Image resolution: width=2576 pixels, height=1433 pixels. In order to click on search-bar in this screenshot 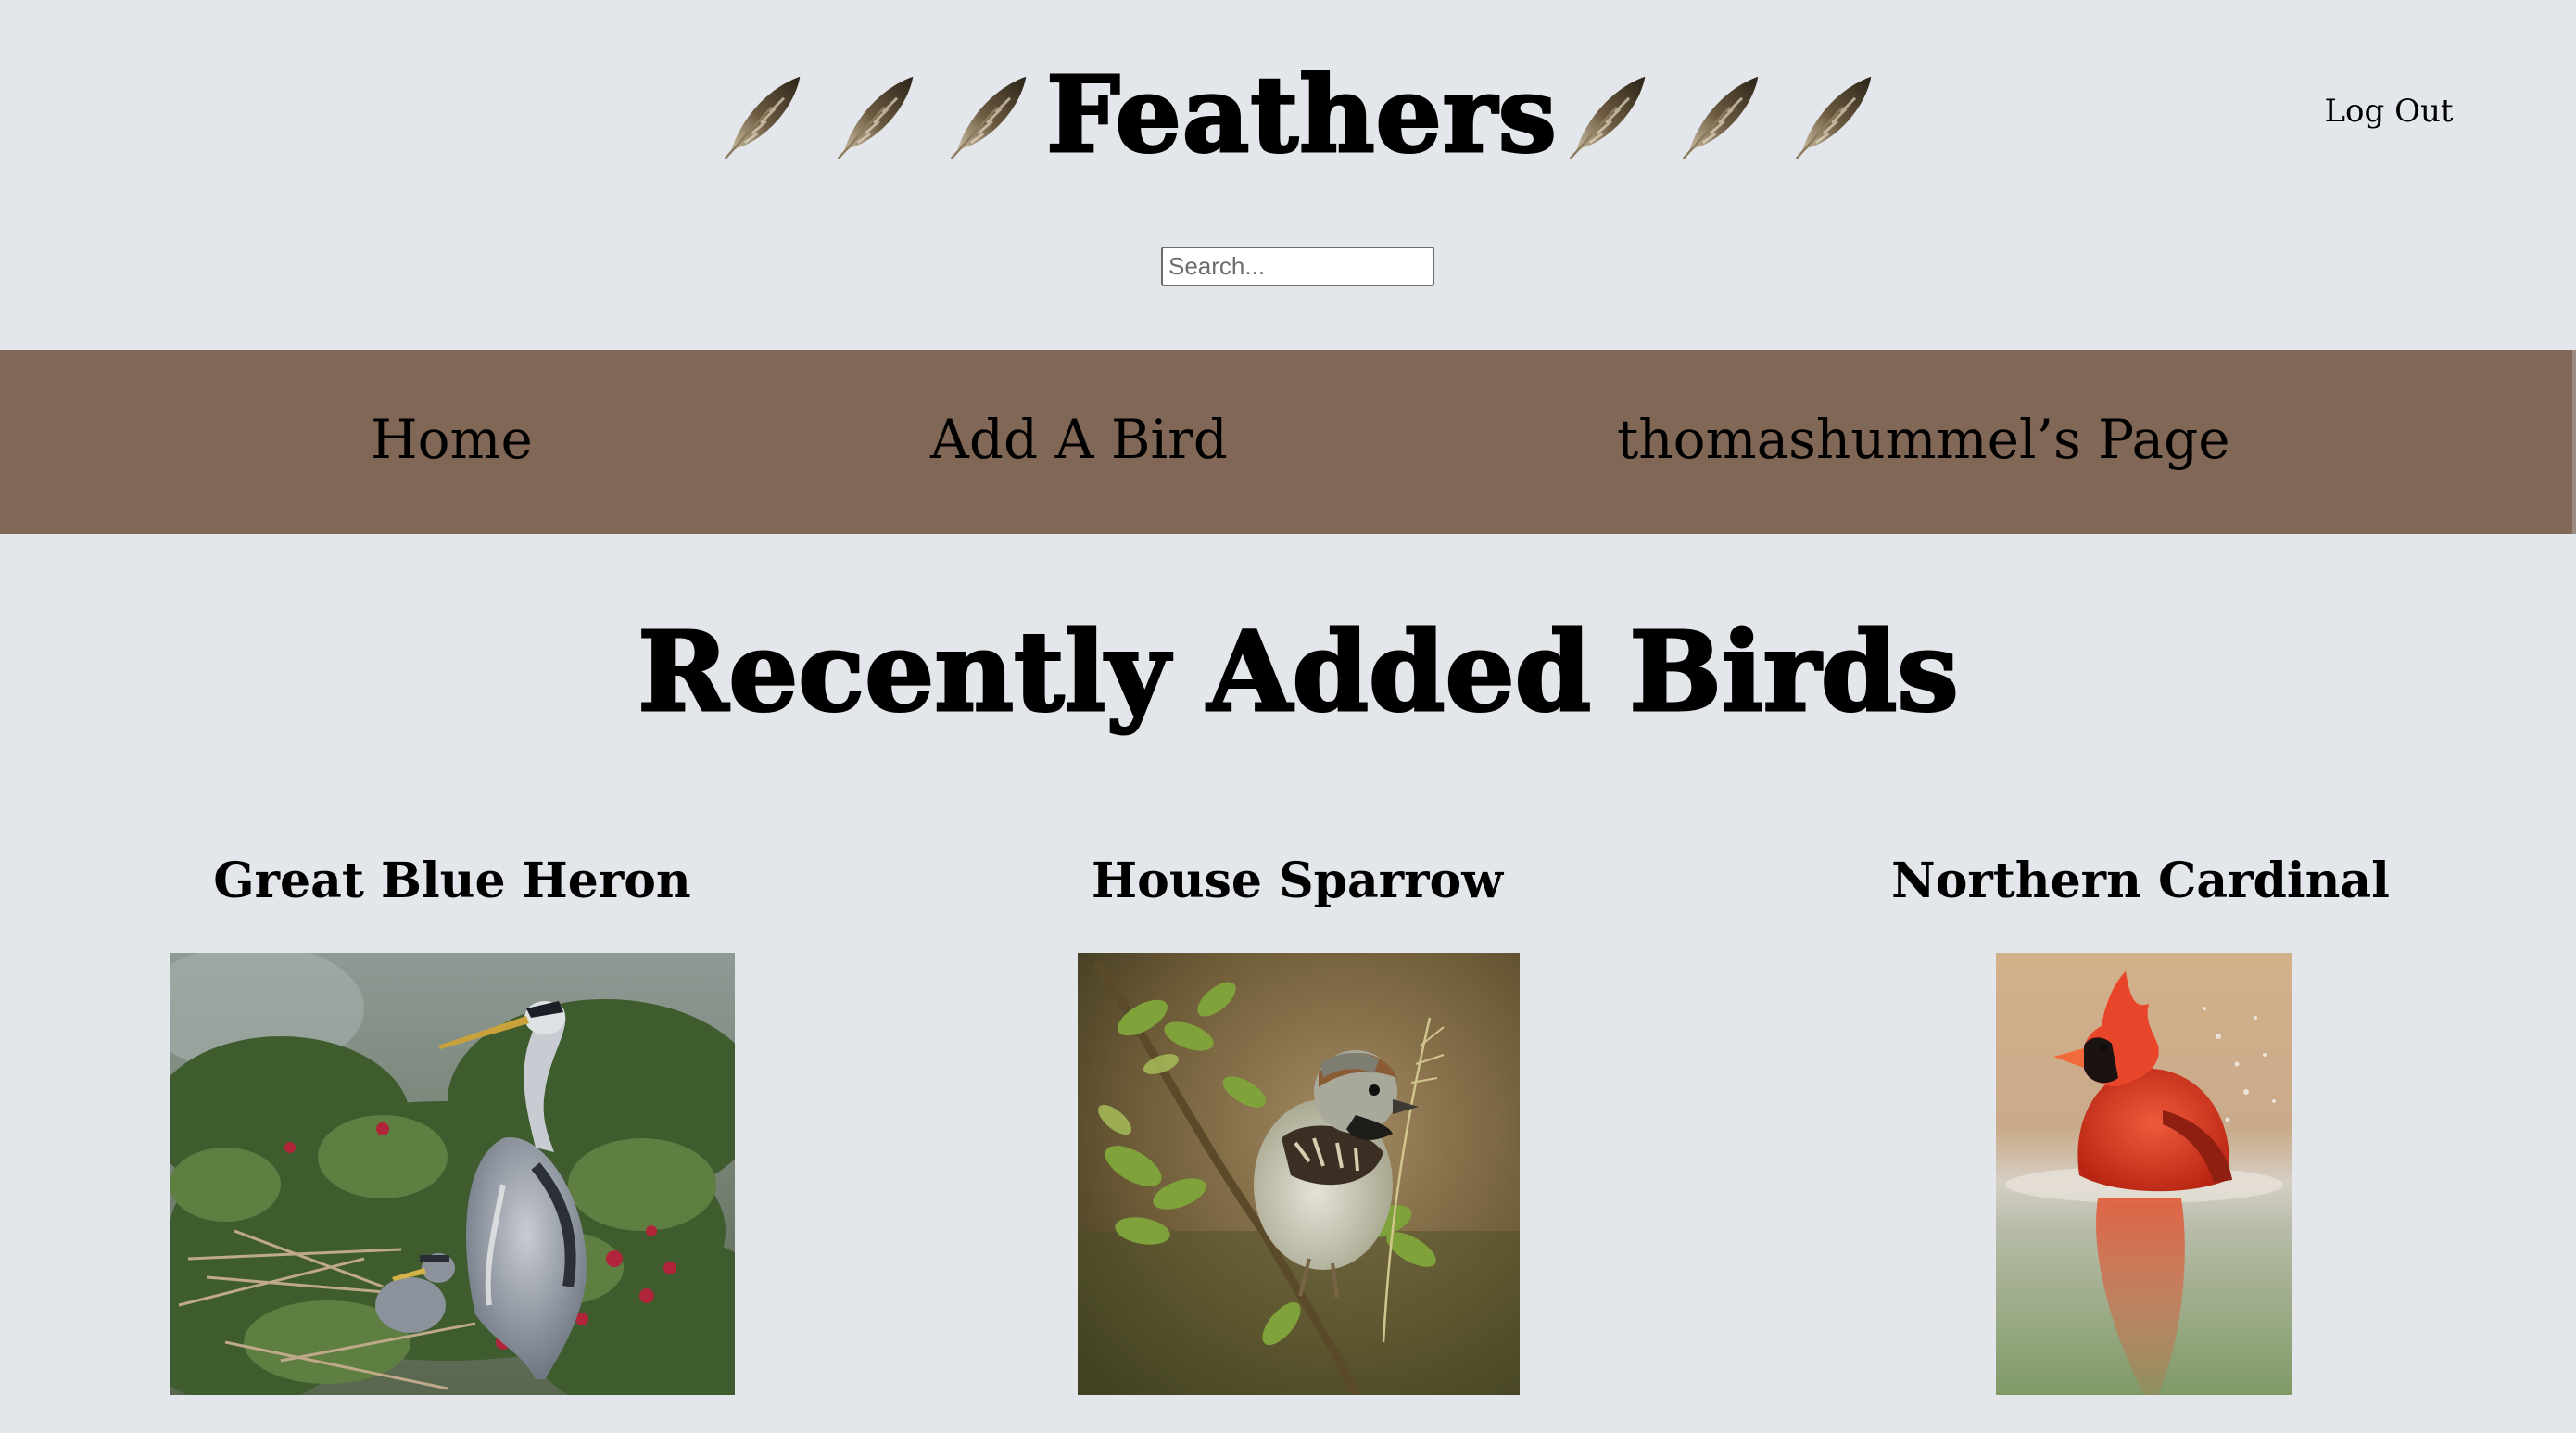, I will do `click(1298, 267)`.